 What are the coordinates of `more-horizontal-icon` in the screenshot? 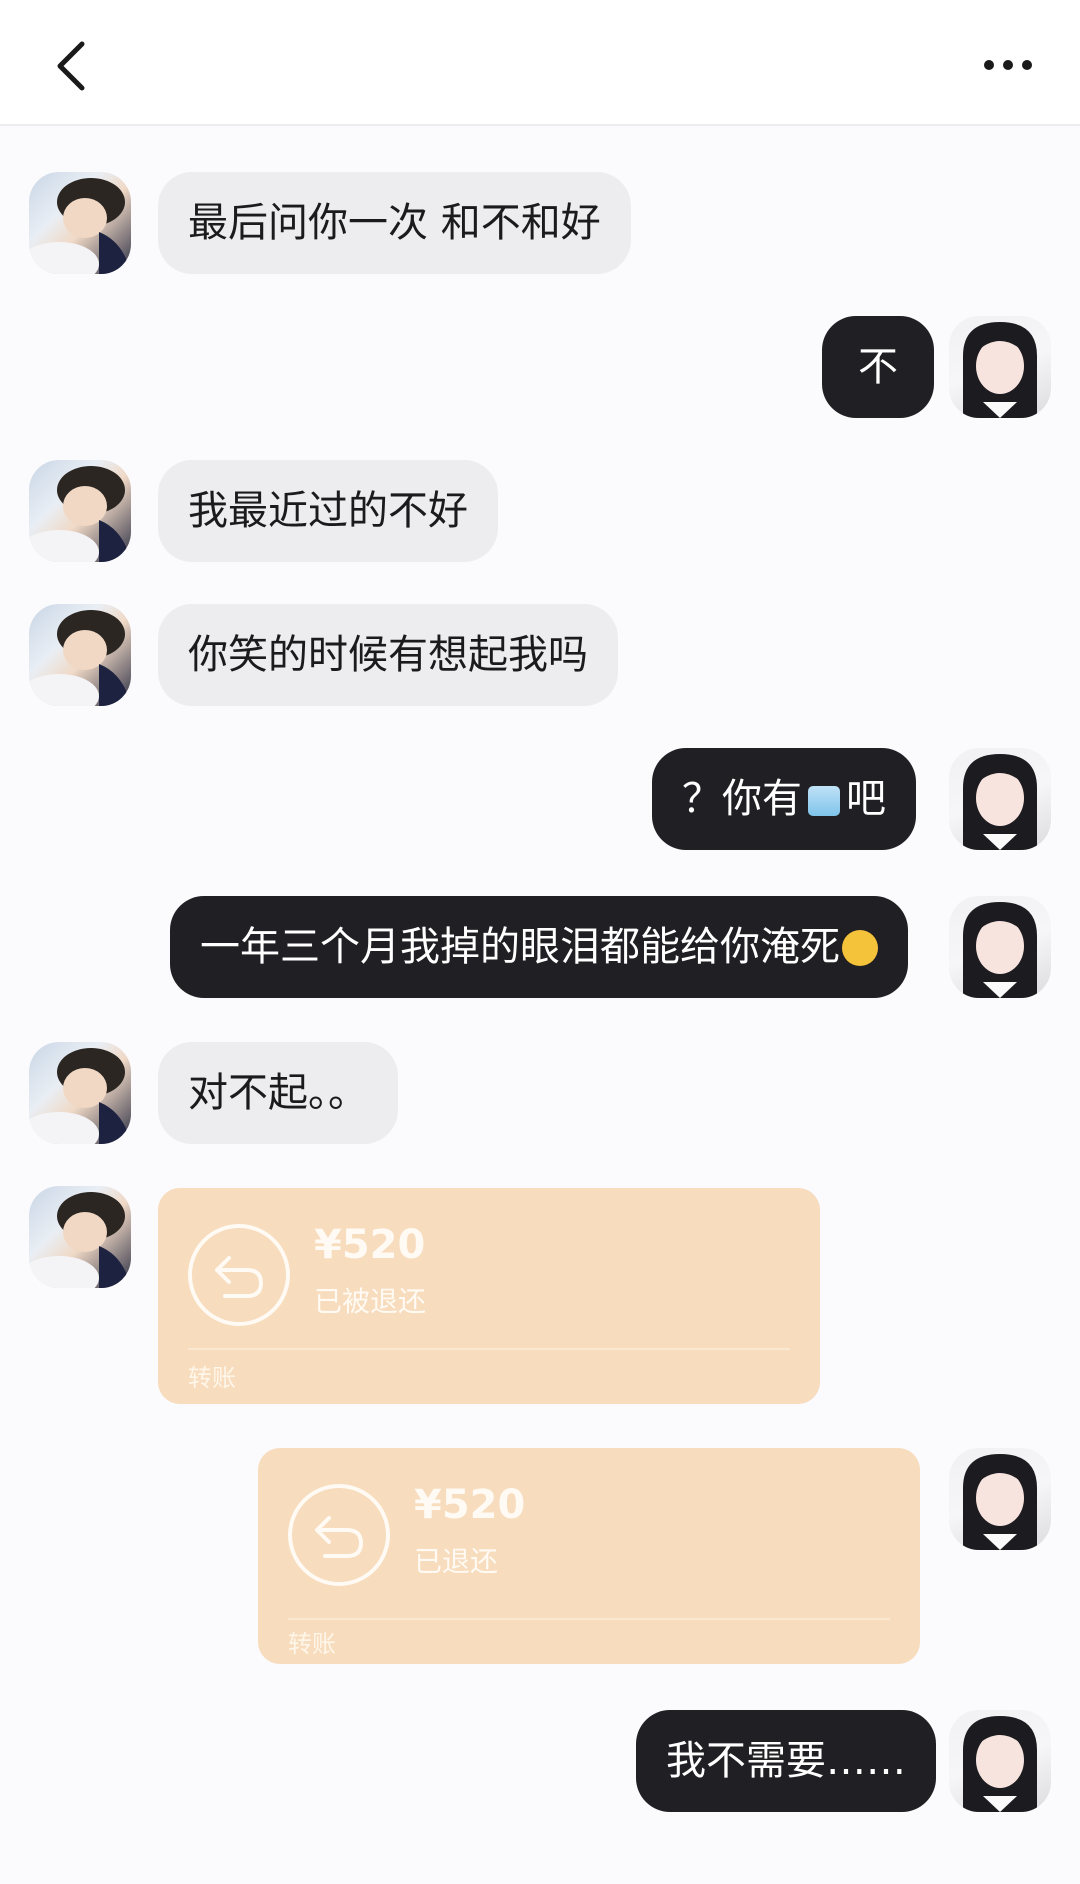 It's located at (1008, 65).